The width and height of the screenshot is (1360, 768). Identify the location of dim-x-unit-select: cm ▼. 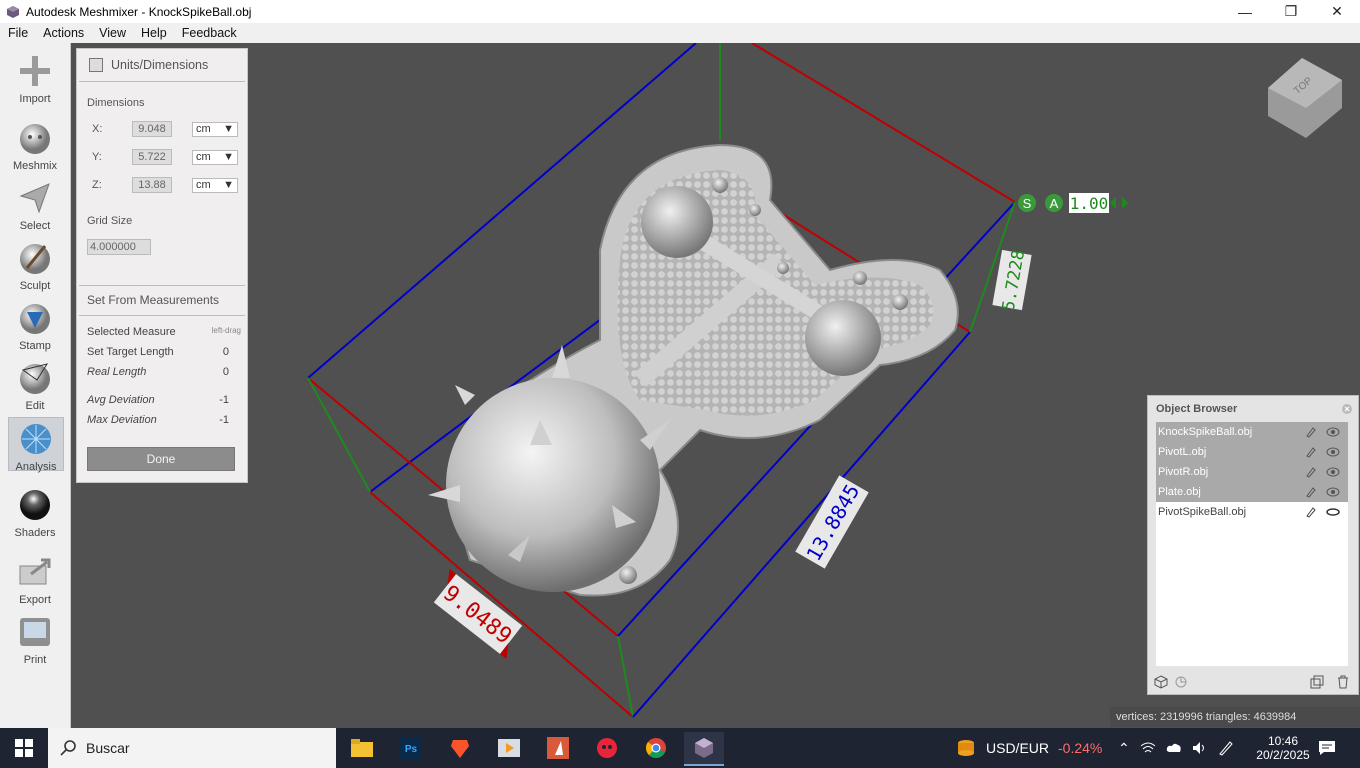
(215, 129).